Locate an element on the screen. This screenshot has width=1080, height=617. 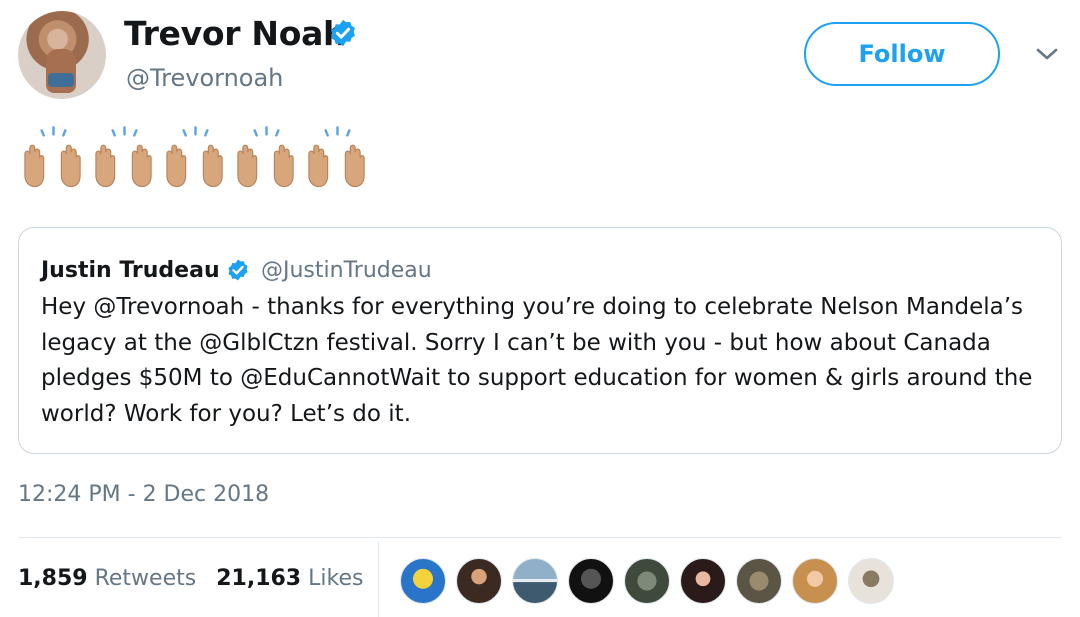
likes-label: Likes is located at coordinates (336, 578).